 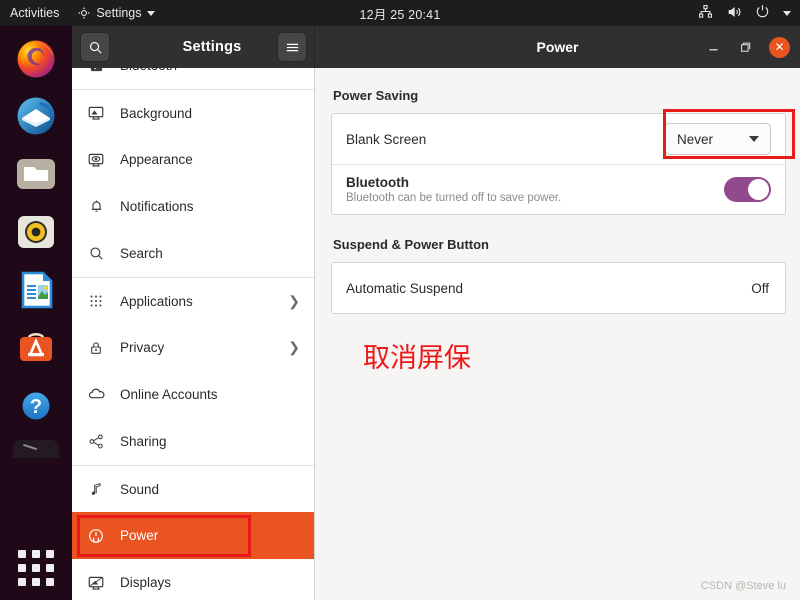 I want to click on ubuntu-software-icon, so click(x=36, y=347).